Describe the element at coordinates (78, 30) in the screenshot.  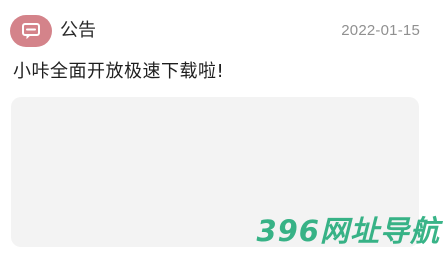
I see `announcement-title: 公告` at that location.